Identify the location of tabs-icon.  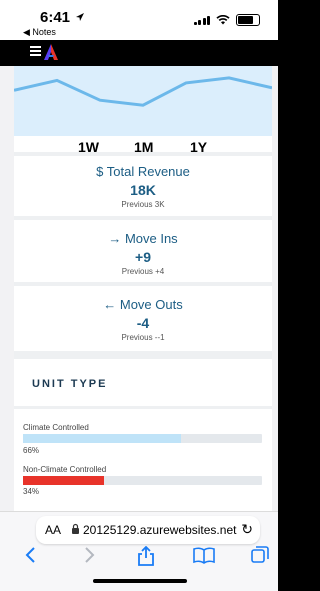
(260, 555).